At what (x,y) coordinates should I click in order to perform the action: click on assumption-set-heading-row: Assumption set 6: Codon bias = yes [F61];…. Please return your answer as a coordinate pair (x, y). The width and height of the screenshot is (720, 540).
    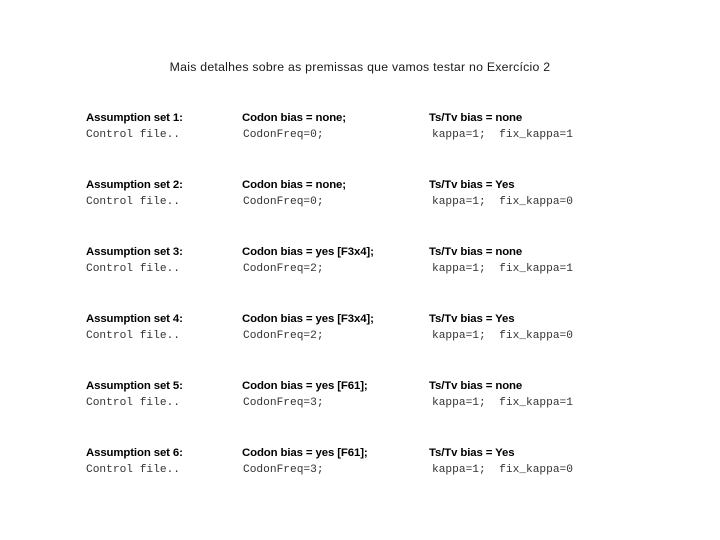
    Looking at the image, I should click on (360, 453).